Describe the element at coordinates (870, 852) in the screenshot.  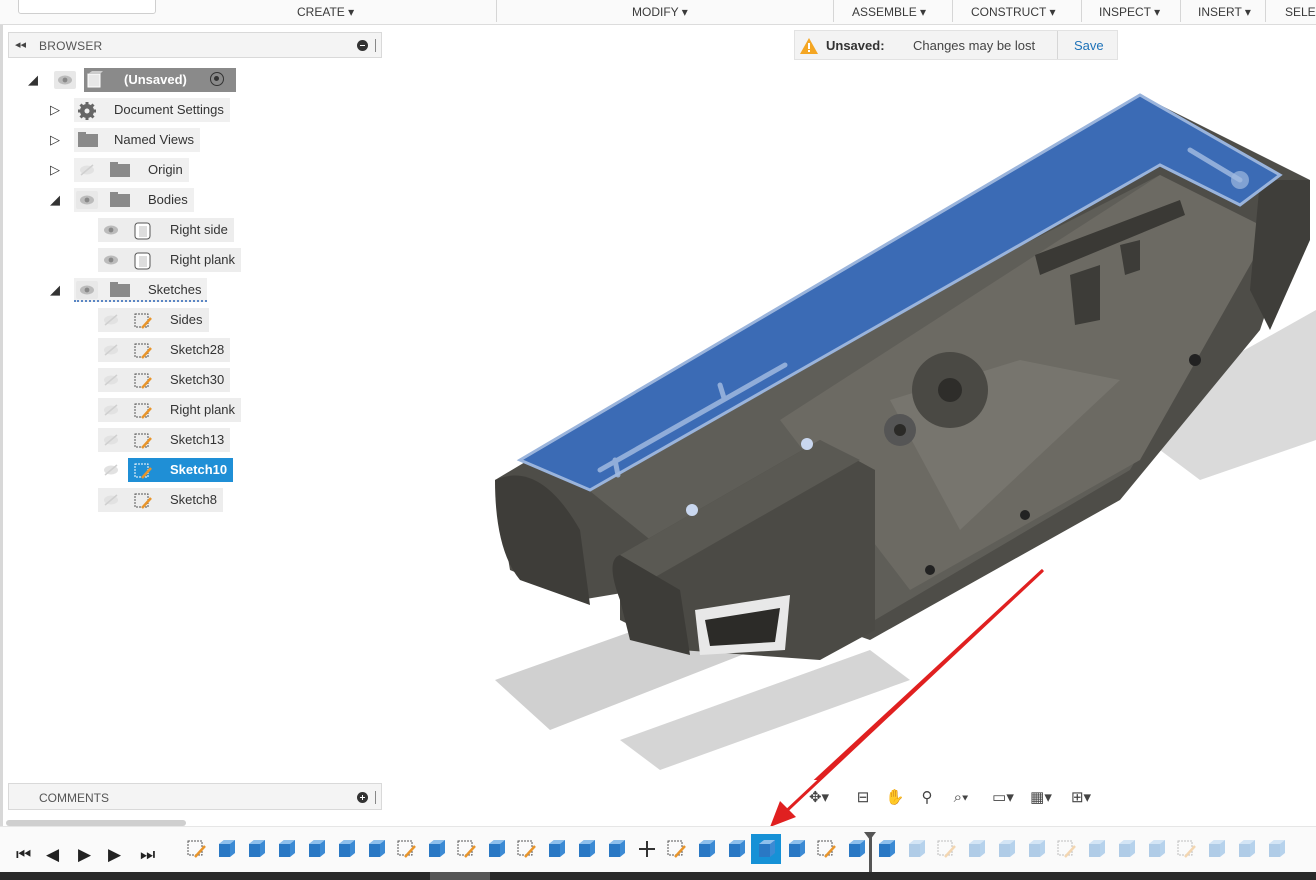
I see `timeline-marker` at that location.